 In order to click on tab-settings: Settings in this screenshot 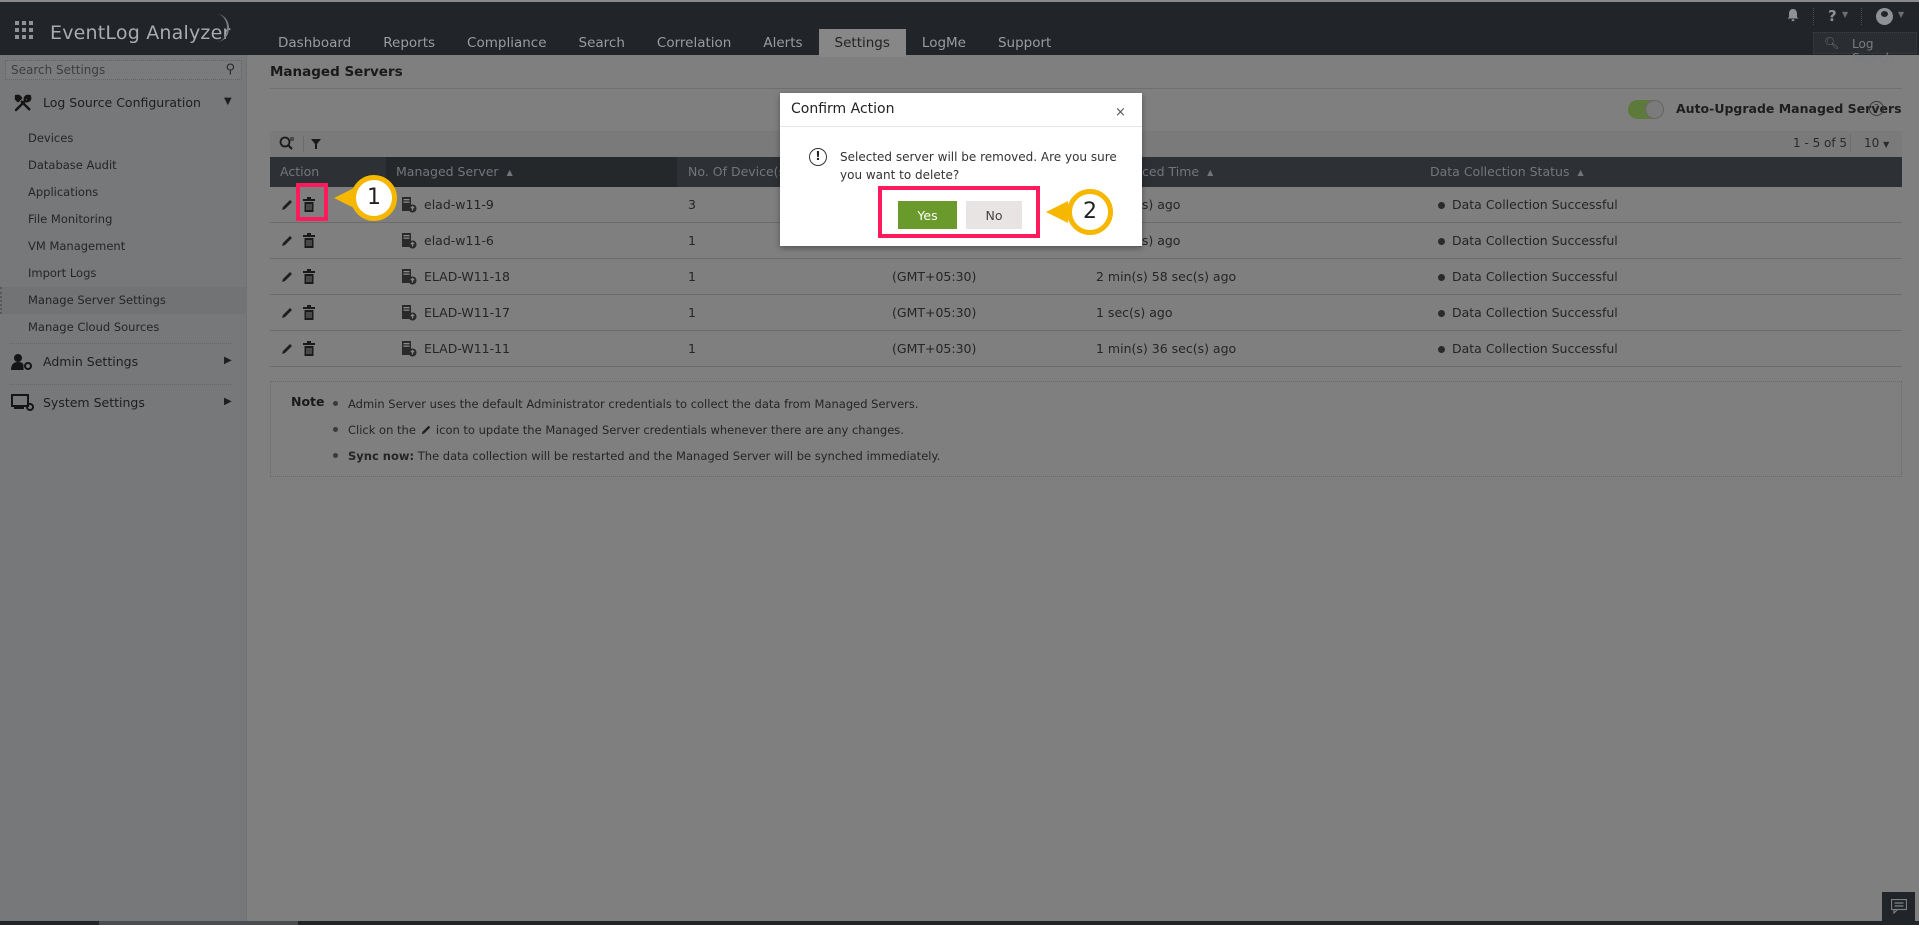, I will do `click(862, 43)`.